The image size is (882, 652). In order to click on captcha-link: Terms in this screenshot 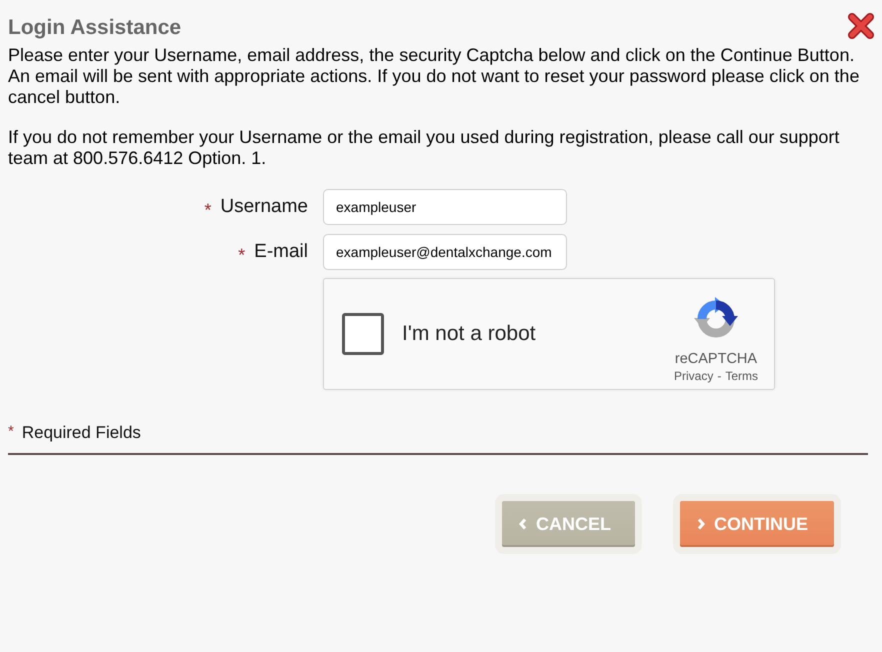, I will do `click(741, 376)`.